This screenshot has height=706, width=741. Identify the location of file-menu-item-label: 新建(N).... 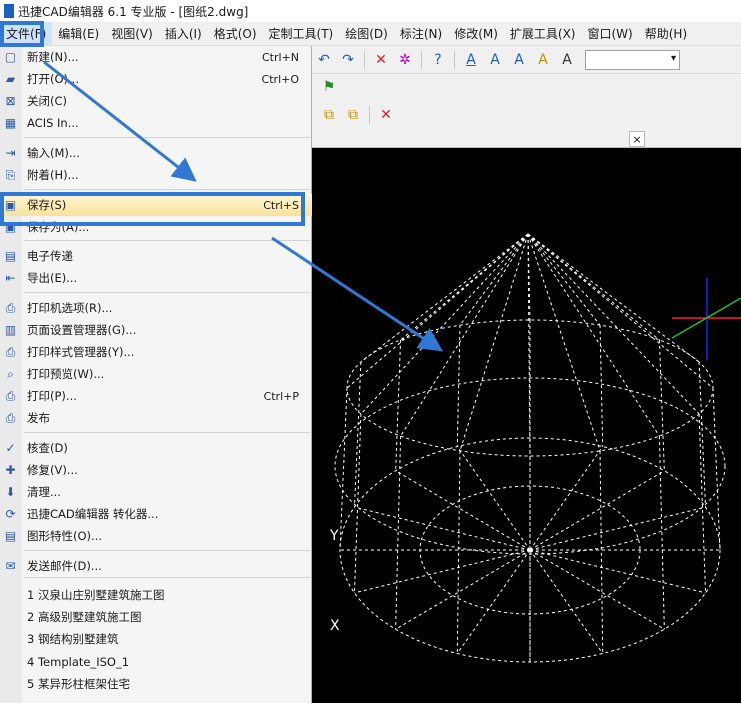
(53, 57).